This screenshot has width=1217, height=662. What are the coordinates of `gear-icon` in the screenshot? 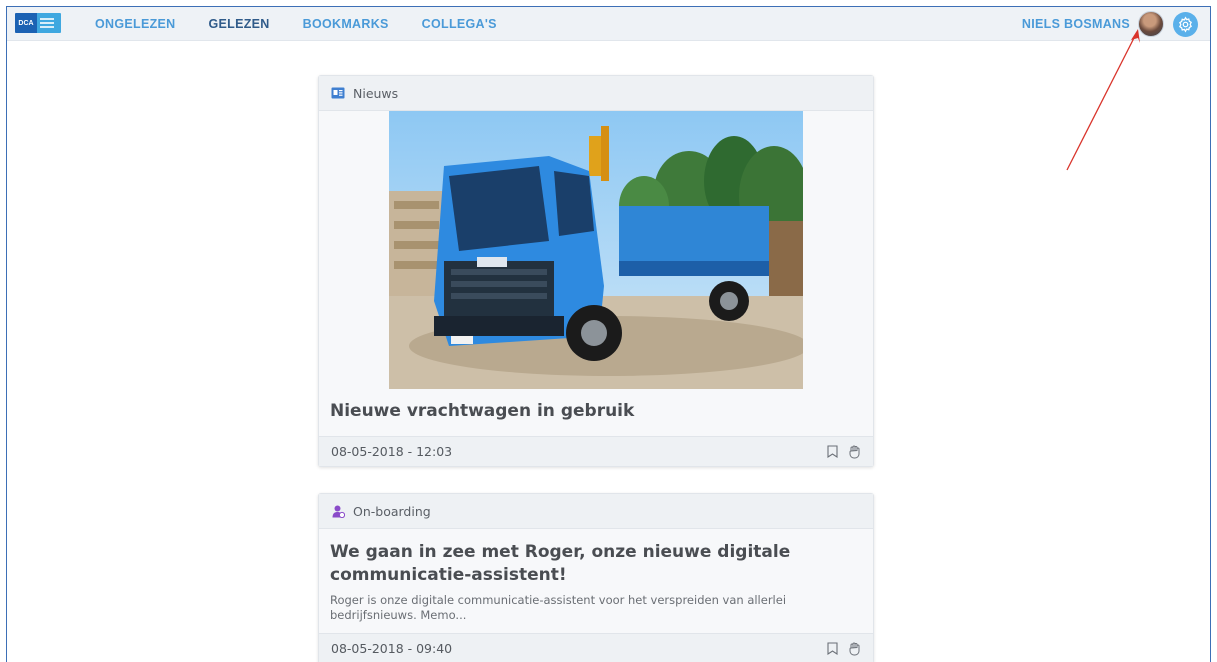 It's located at (1185, 24).